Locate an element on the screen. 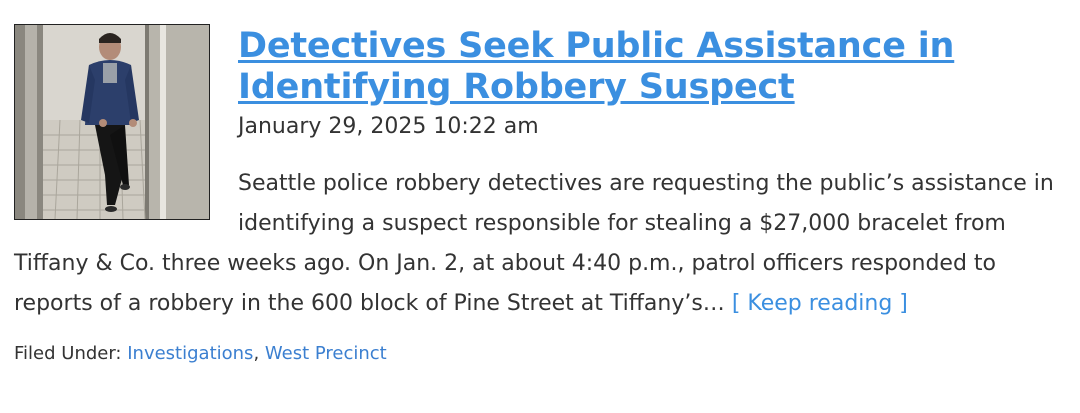  suspect-photo-image is located at coordinates (112, 122).